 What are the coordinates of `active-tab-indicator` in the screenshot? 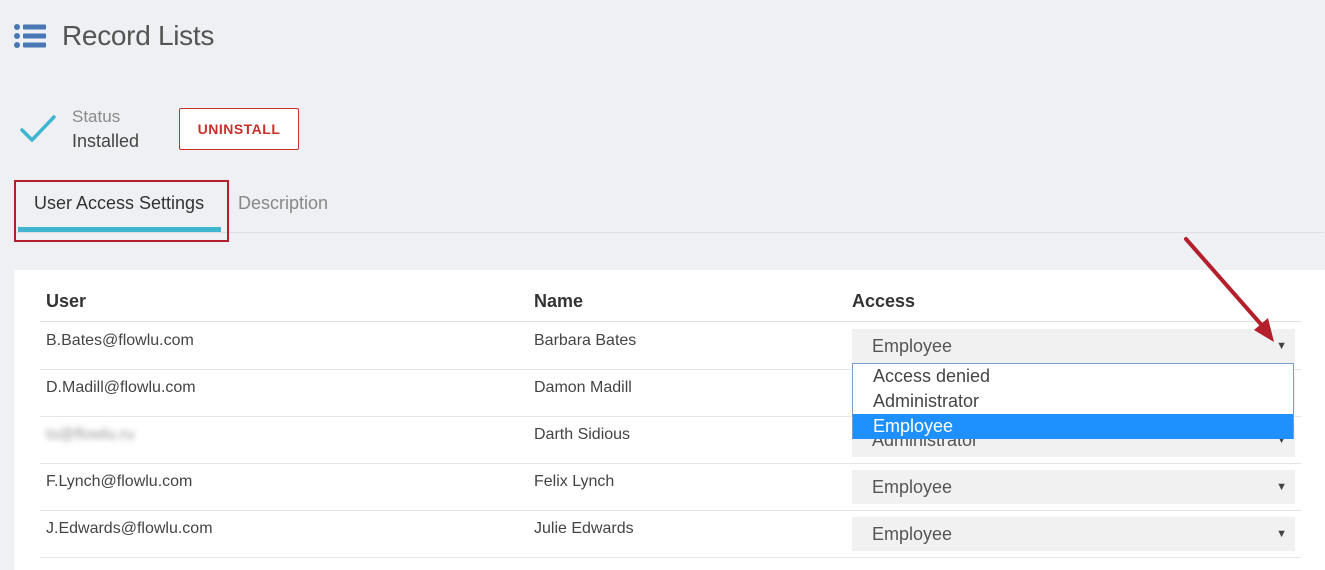 It's located at (119, 229).